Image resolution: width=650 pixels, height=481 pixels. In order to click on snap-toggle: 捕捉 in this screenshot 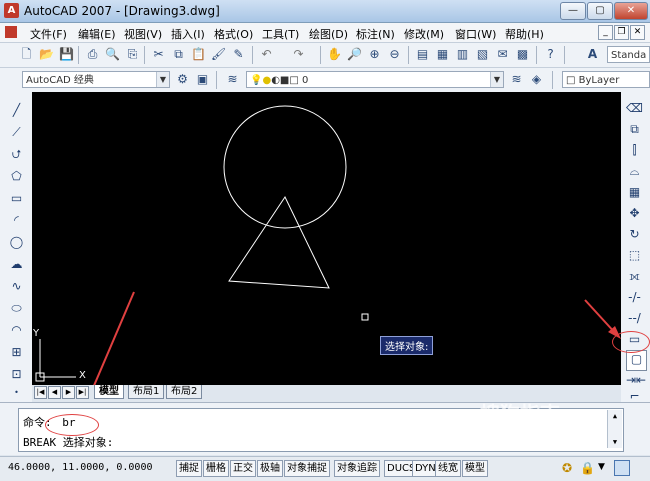, I will do `click(189, 468)`.